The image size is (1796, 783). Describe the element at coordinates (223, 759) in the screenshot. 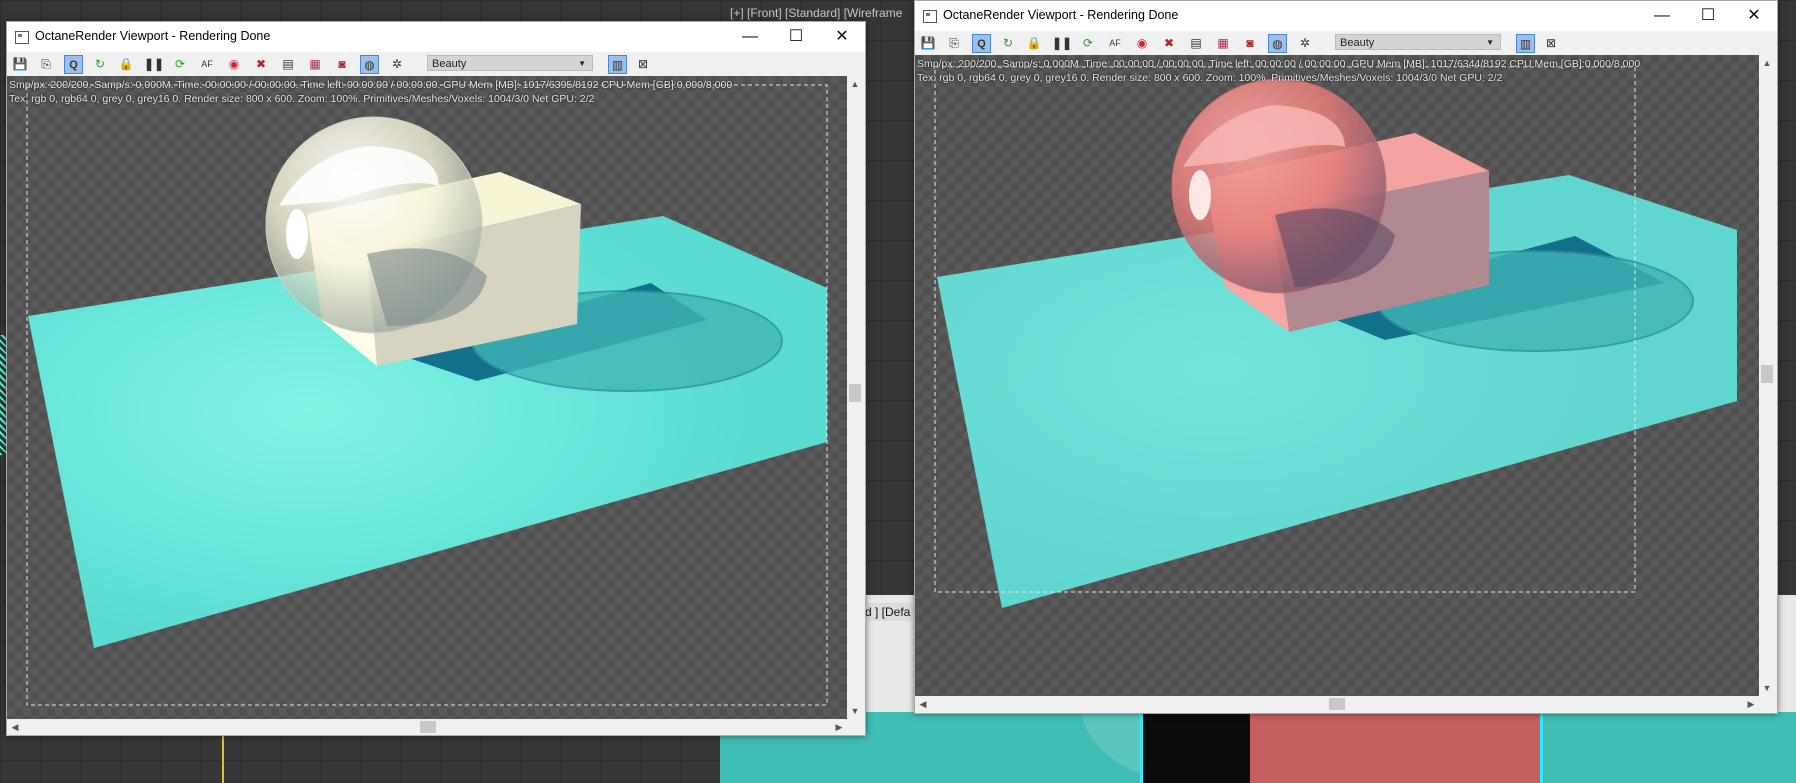

I see `yellow-axis-line` at that location.